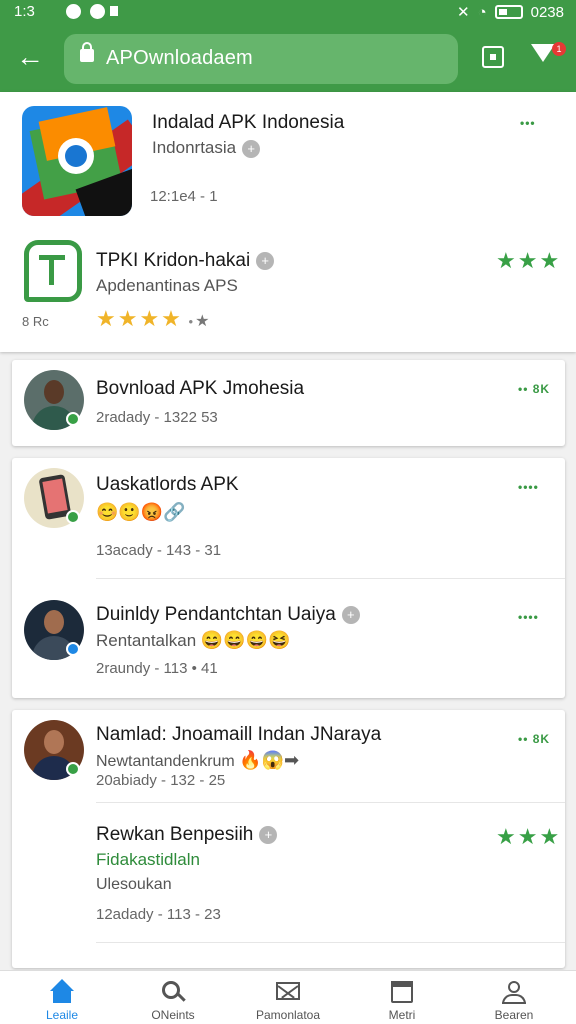 The height and width of the screenshot is (1024, 576). What do you see at coordinates (134, 884) in the screenshot?
I see `post-caption: Ulesoukan` at bounding box center [134, 884].